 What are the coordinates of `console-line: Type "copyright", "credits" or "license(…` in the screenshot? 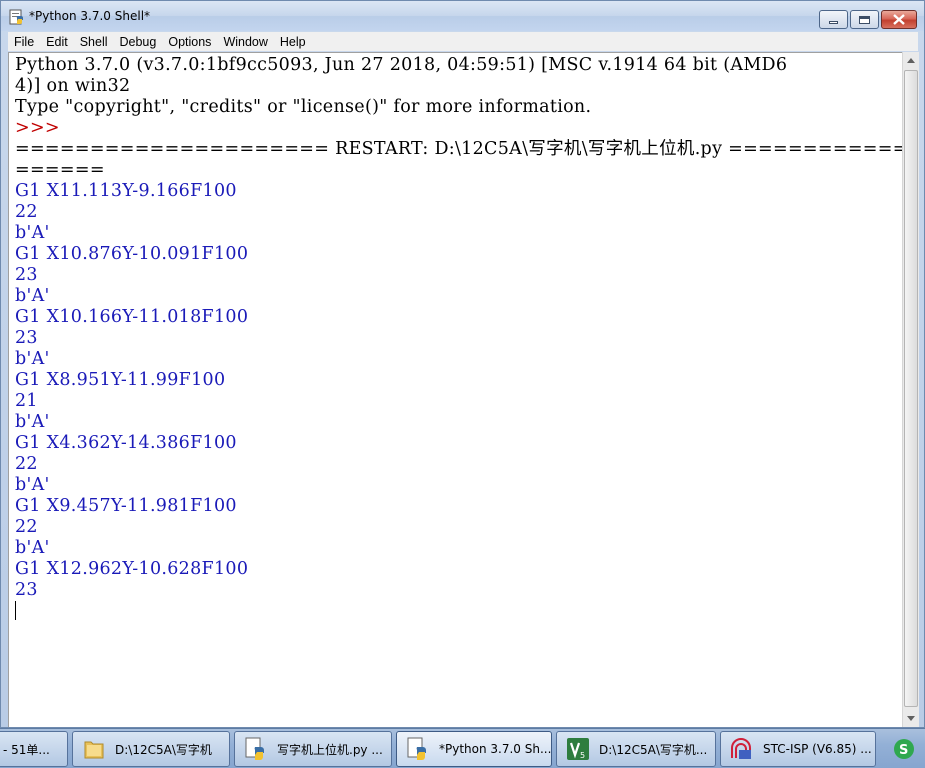 It's located at (303, 107).